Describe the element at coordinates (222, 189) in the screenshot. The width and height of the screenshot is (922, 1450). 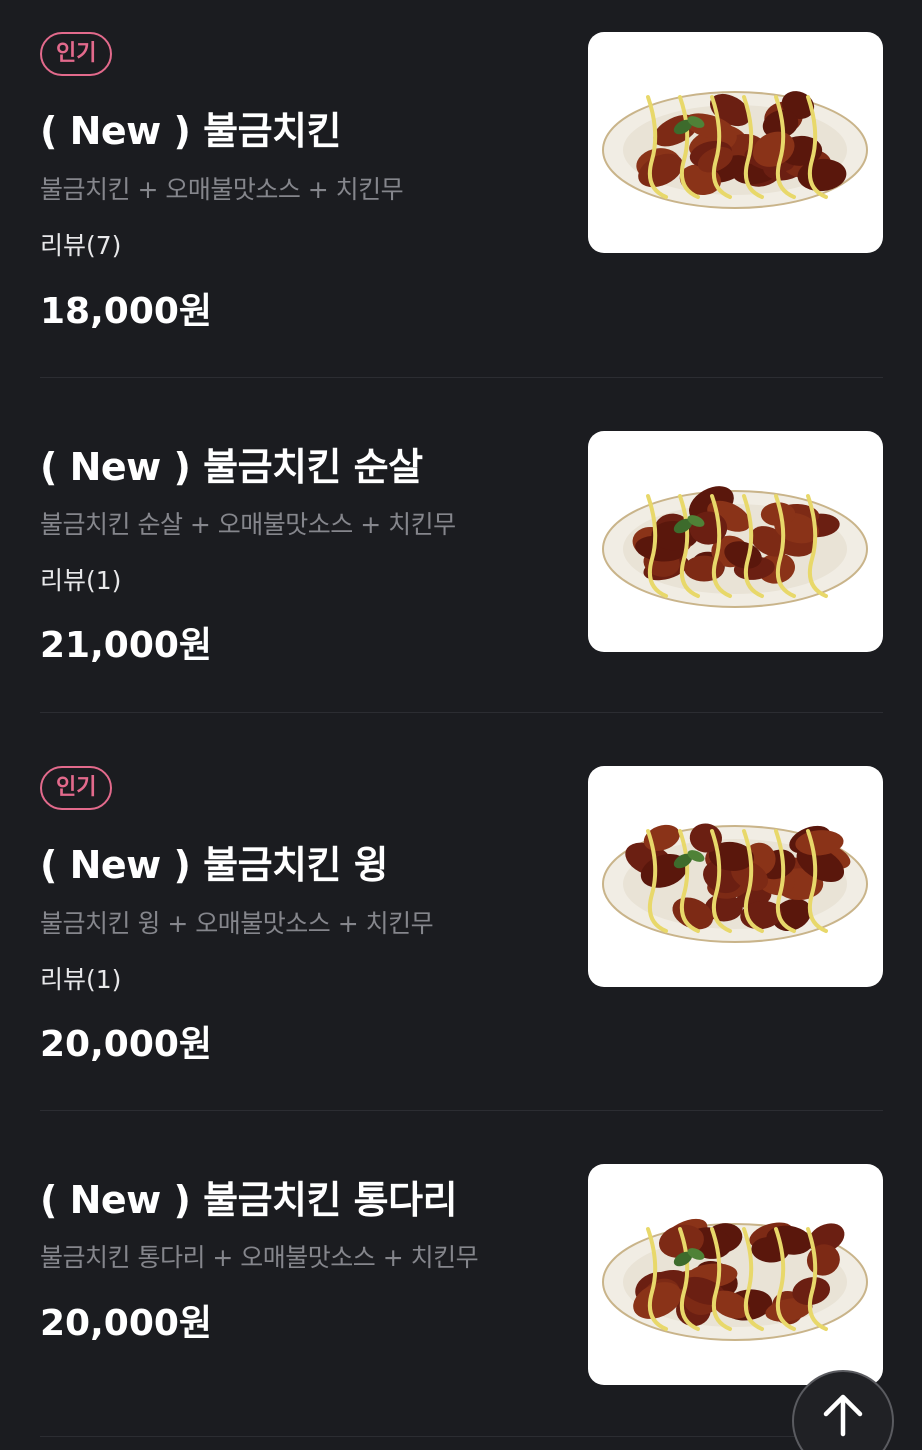
I see `menu-item-description: 불금치킨 + 오매불맛소스 + 치킨무` at that location.